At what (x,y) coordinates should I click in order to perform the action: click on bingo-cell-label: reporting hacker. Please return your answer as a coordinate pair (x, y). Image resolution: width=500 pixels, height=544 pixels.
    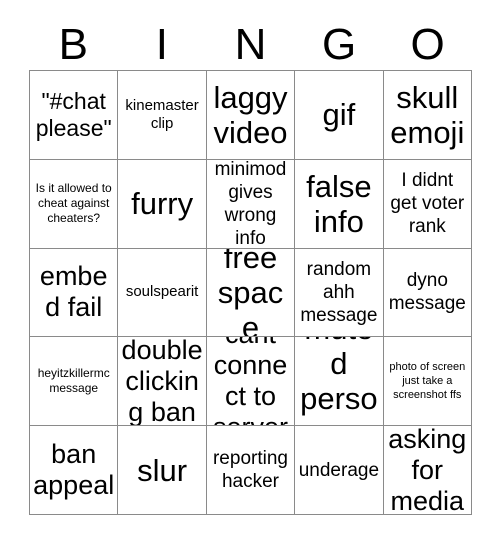
    Looking at the image, I should click on (250, 470).